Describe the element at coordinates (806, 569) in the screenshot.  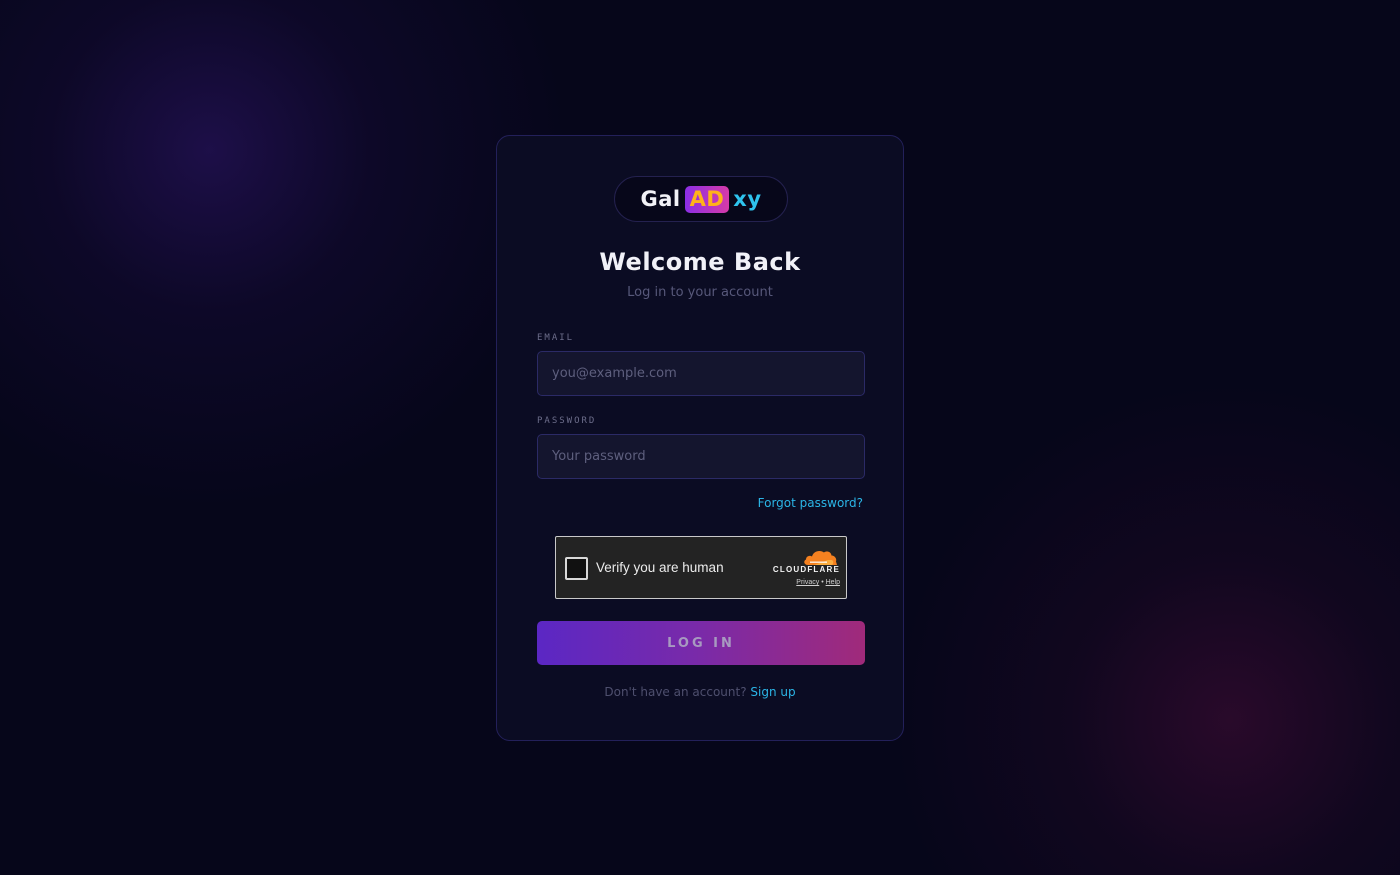
I see `cloudflare-wordmark: CLOUDFLARE` at that location.